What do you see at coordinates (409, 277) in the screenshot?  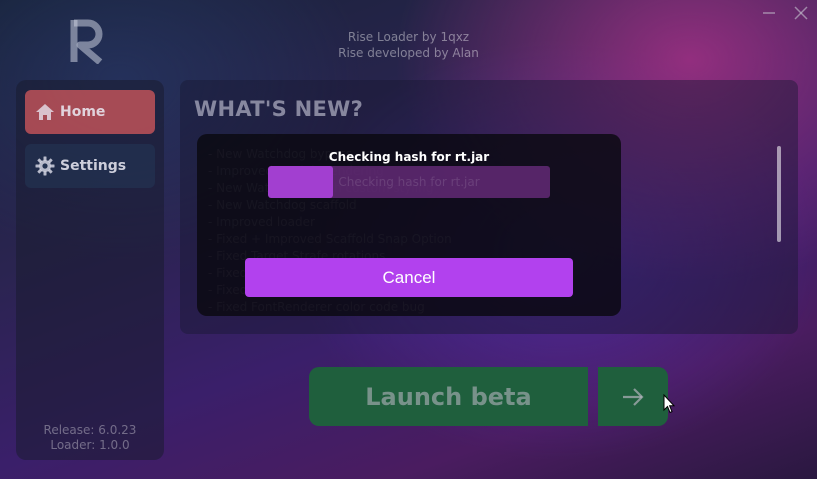 I see `cancel-button: Cancel` at bounding box center [409, 277].